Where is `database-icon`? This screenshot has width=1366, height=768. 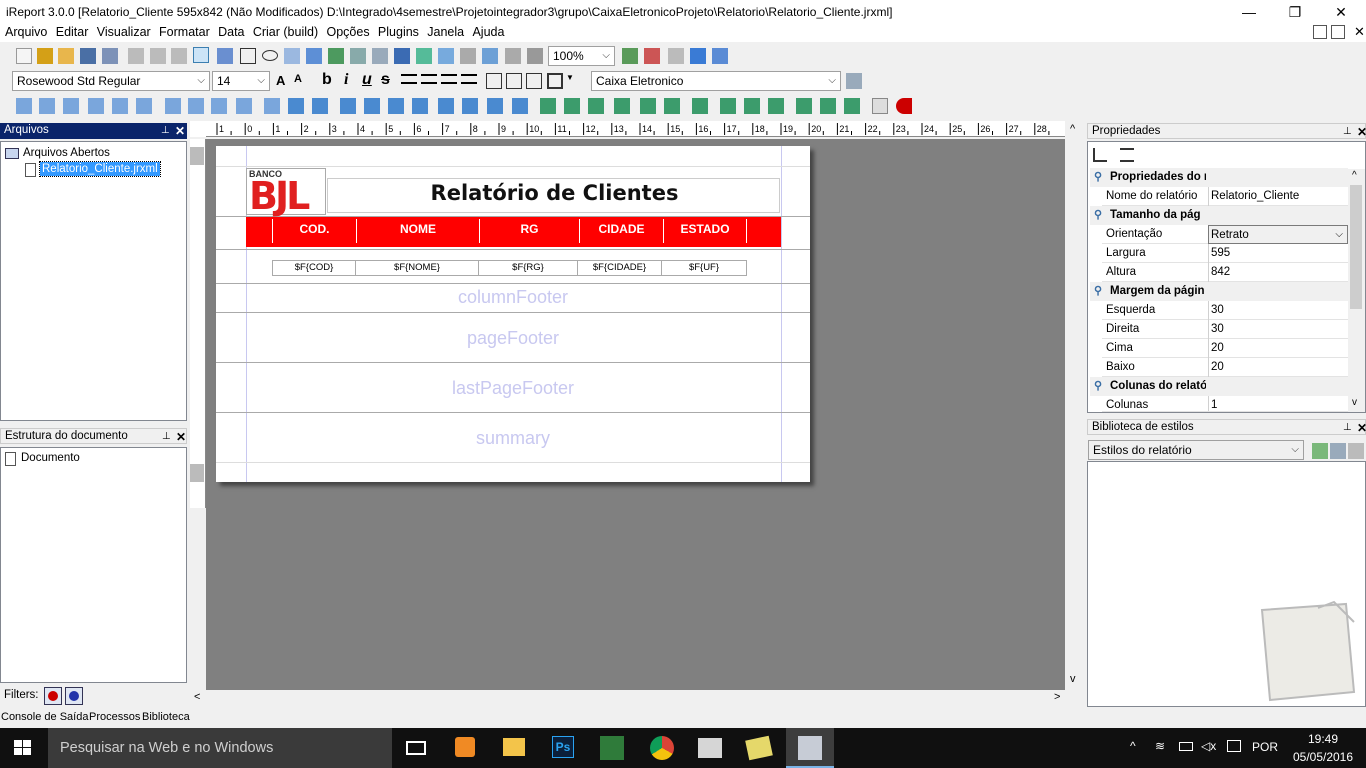 database-icon is located at coordinates (535, 56).